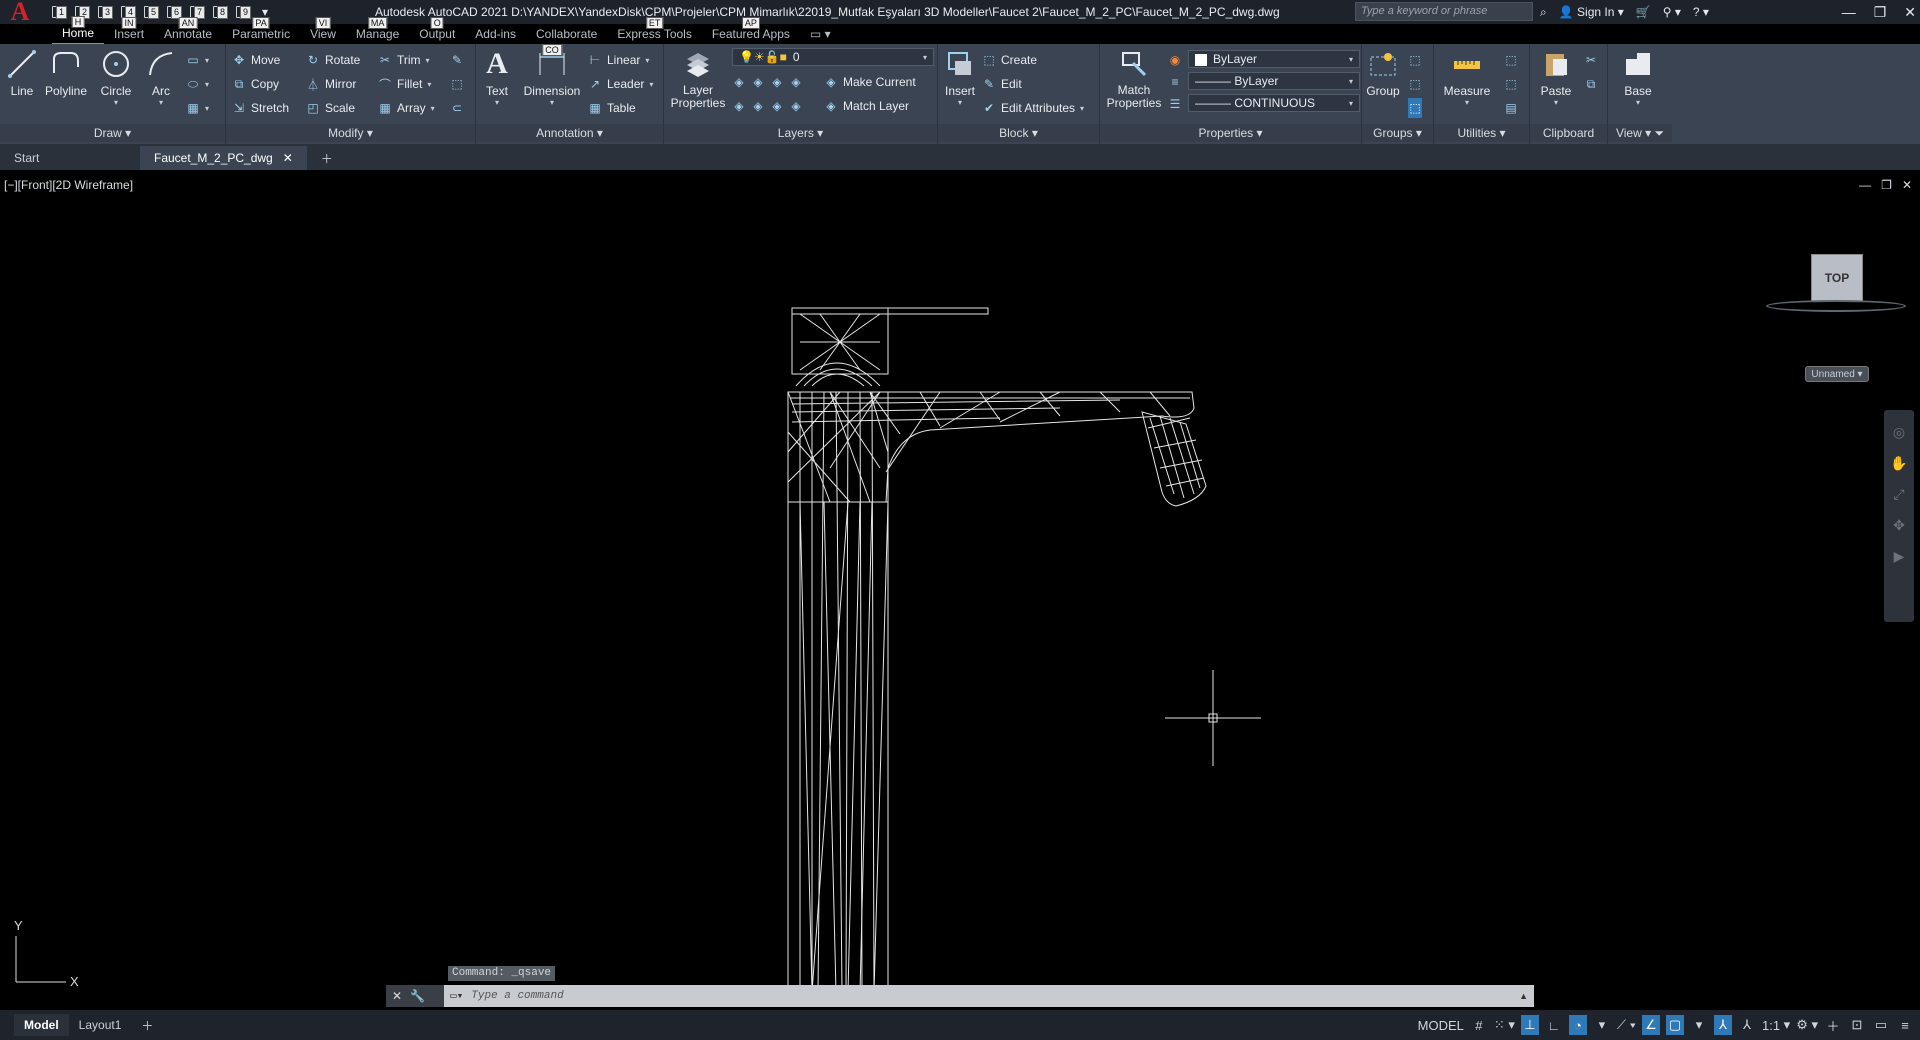 Image resolution: width=1920 pixels, height=1040 pixels. I want to click on qat-undo-button: 8, so click(219, 12).